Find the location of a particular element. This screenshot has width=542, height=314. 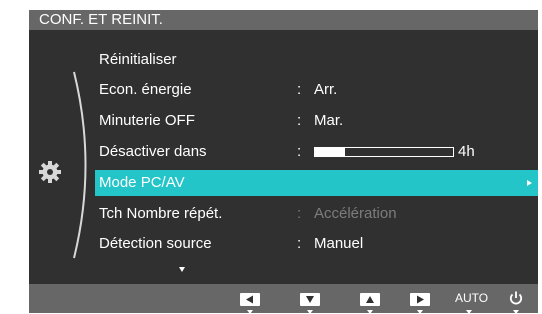

down-key-button is located at coordinates (310, 299).